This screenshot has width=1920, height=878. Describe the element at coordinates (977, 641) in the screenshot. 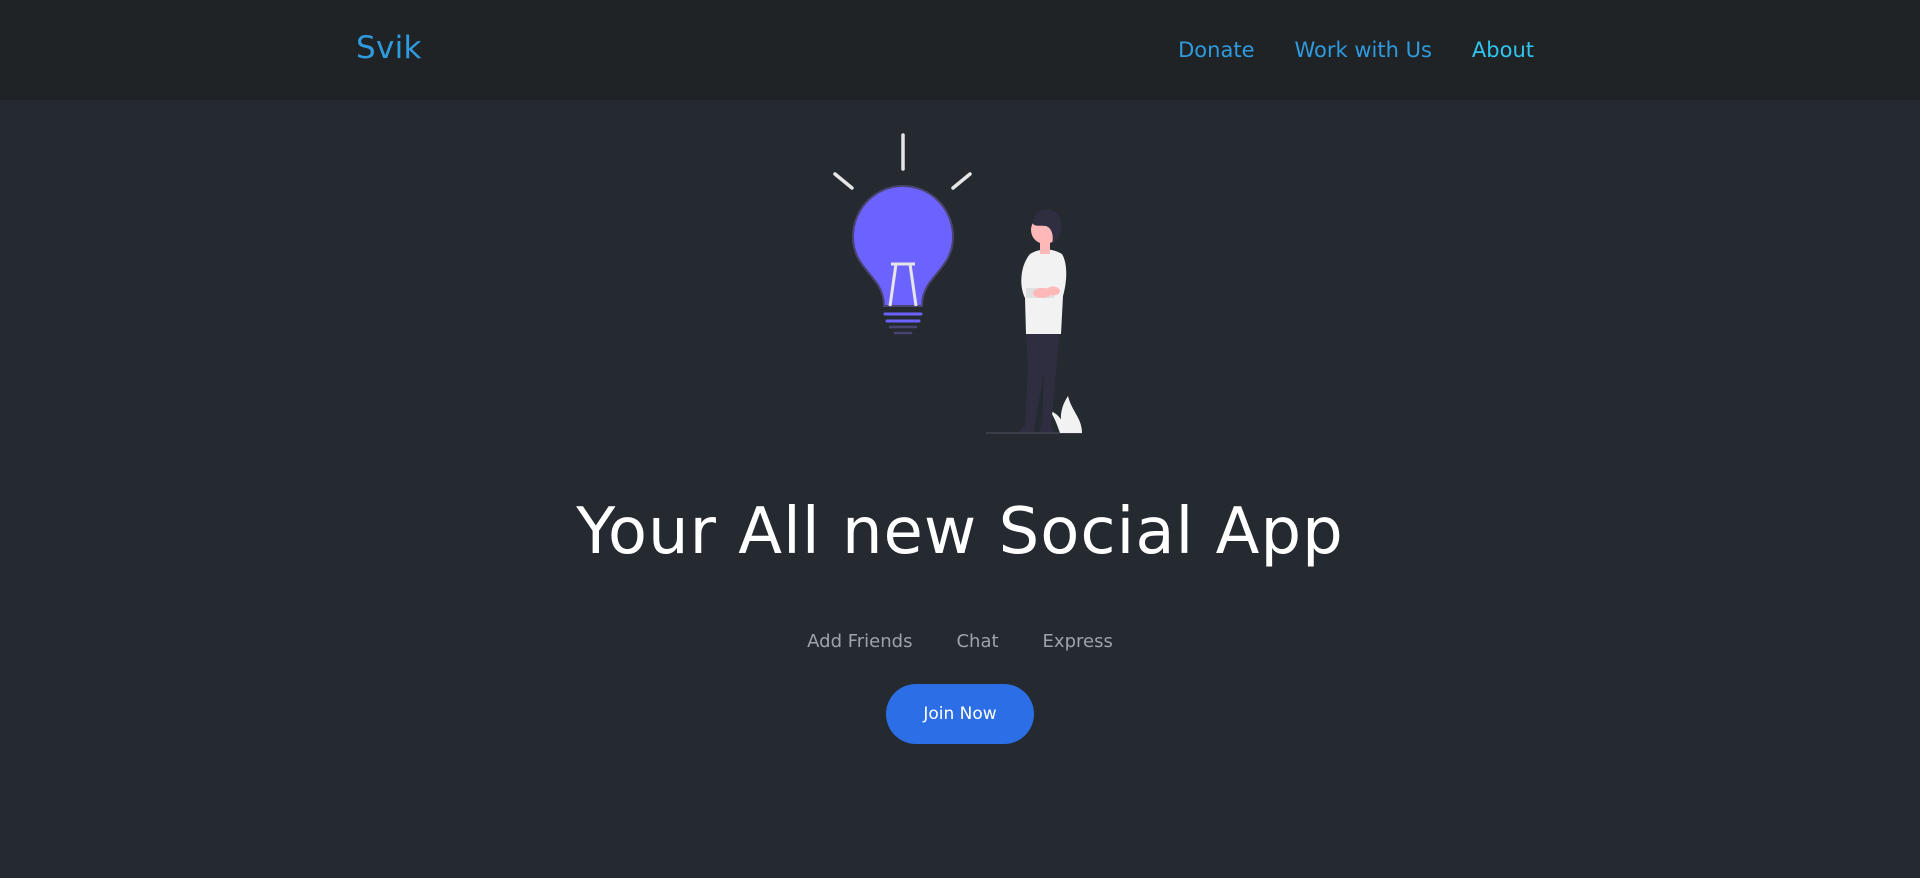

I see `feature-chat: Chat` at that location.